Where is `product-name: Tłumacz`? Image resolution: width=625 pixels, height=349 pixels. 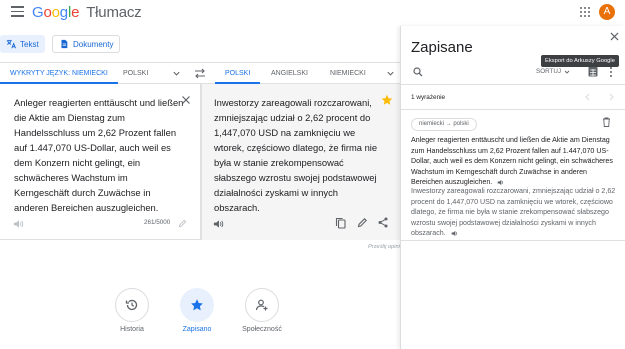 product-name: Tłumacz is located at coordinates (114, 12).